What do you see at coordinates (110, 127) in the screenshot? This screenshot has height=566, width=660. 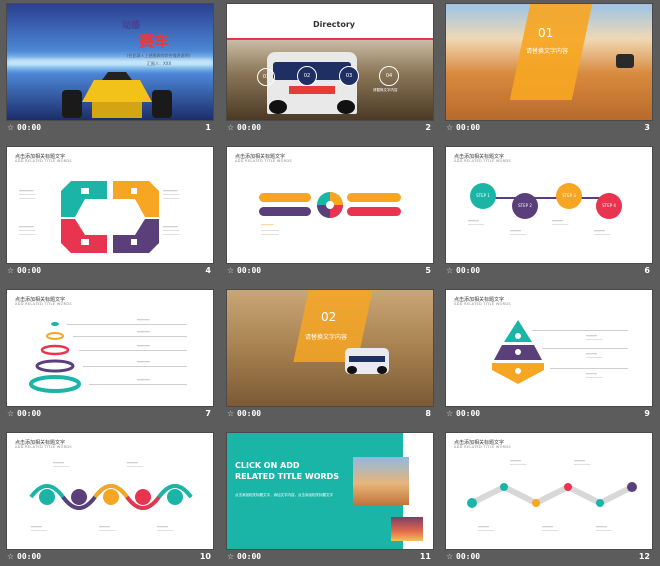 I see `slide-1-meta: ☆ 00:00 1` at bounding box center [110, 127].